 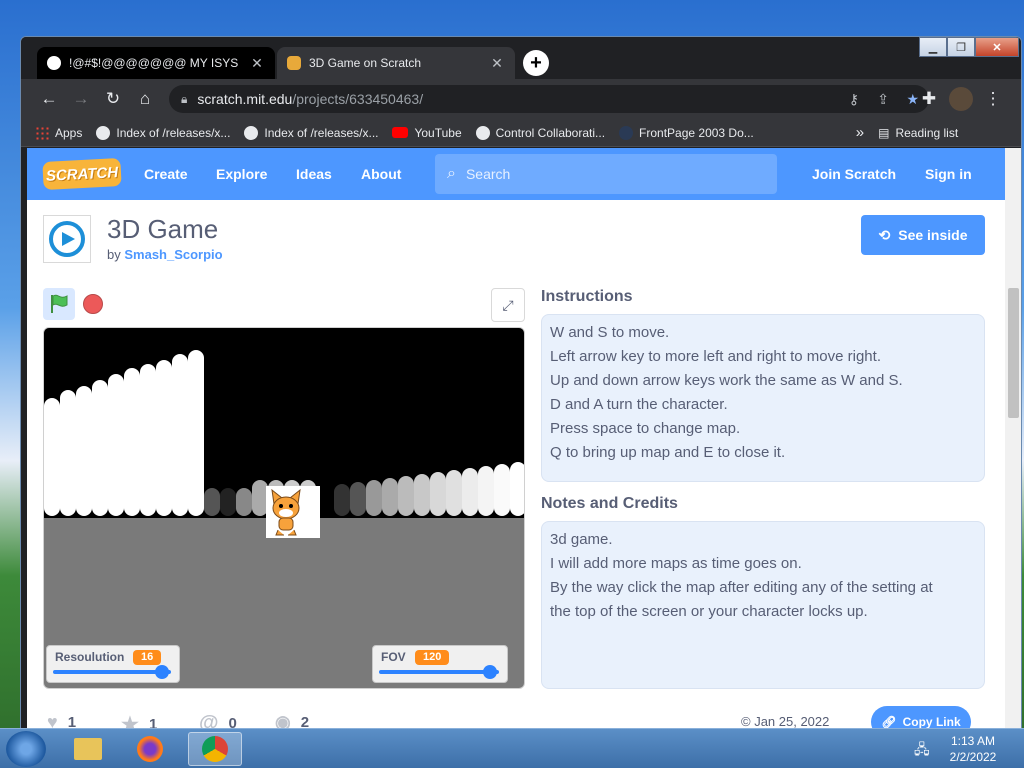 I want to click on sign-in-link: Sign in, so click(x=948, y=174).